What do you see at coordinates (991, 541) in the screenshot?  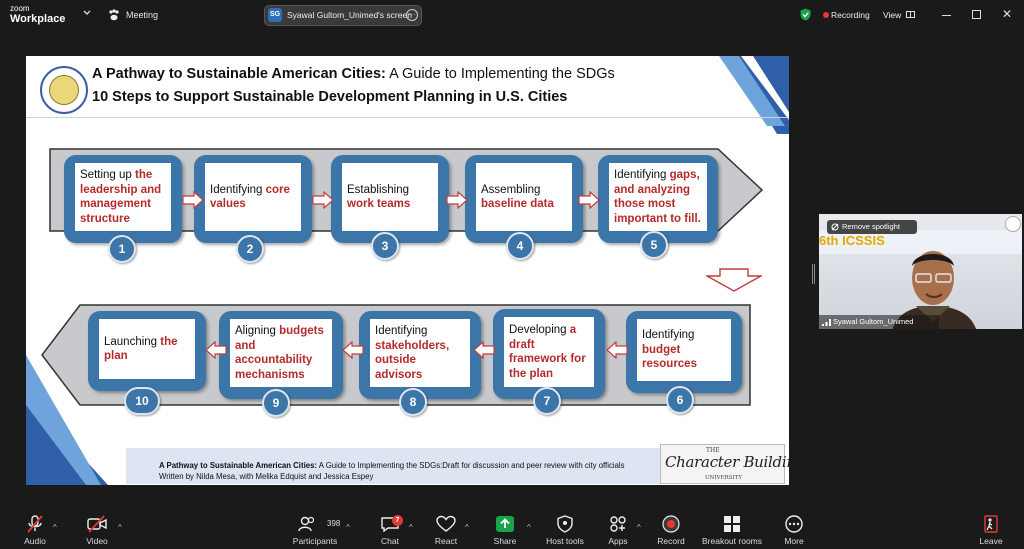 I see `leave-label: Leave` at bounding box center [991, 541].